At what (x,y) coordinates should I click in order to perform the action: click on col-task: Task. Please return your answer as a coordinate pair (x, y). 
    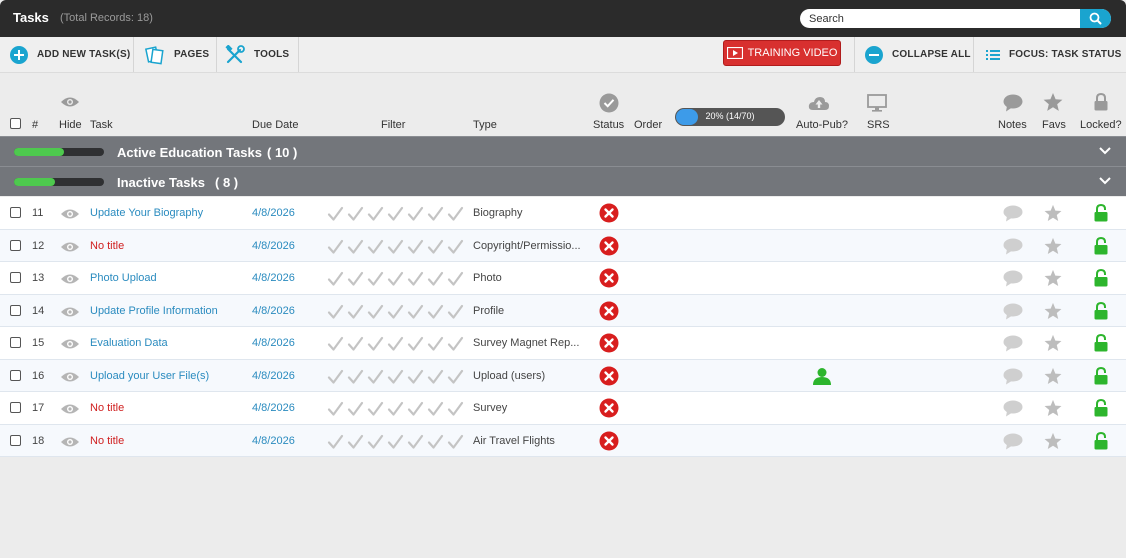
    Looking at the image, I should click on (101, 125).